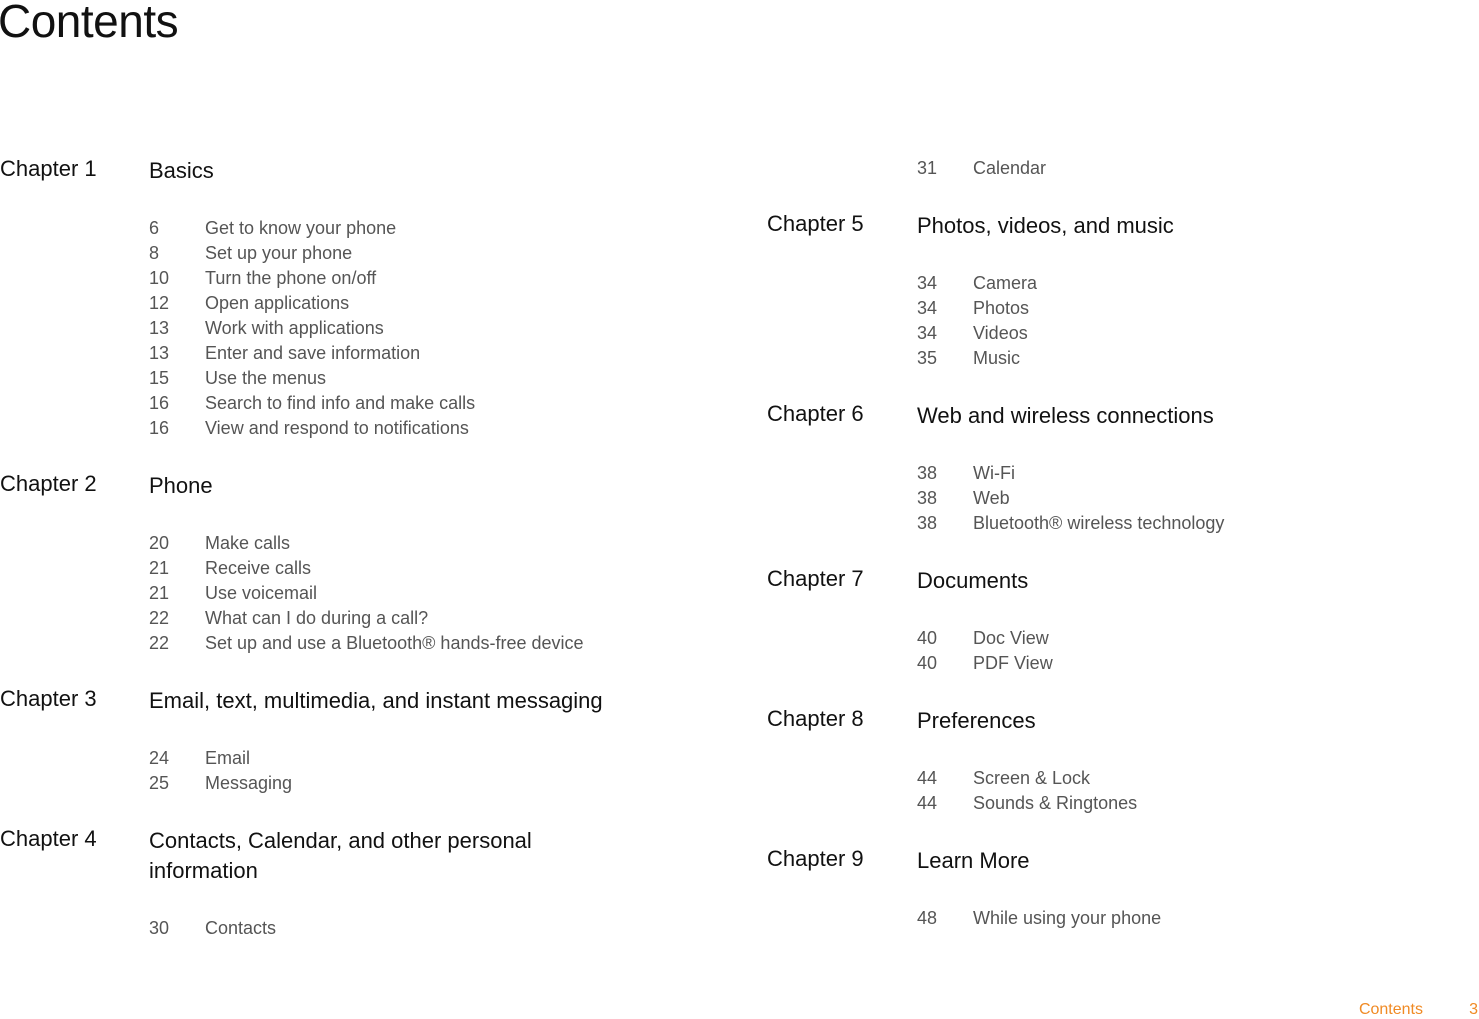 This screenshot has width=1479, height=1019. I want to click on entry-page: 6, so click(154, 228).